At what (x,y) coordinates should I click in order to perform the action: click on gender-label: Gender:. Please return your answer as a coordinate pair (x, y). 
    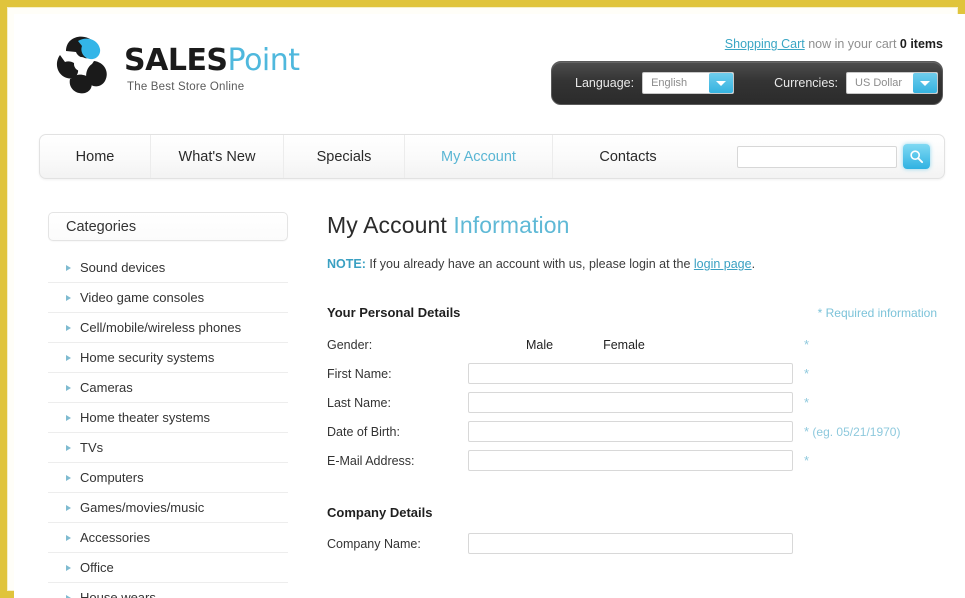
    Looking at the image, I should click on (350, 344).